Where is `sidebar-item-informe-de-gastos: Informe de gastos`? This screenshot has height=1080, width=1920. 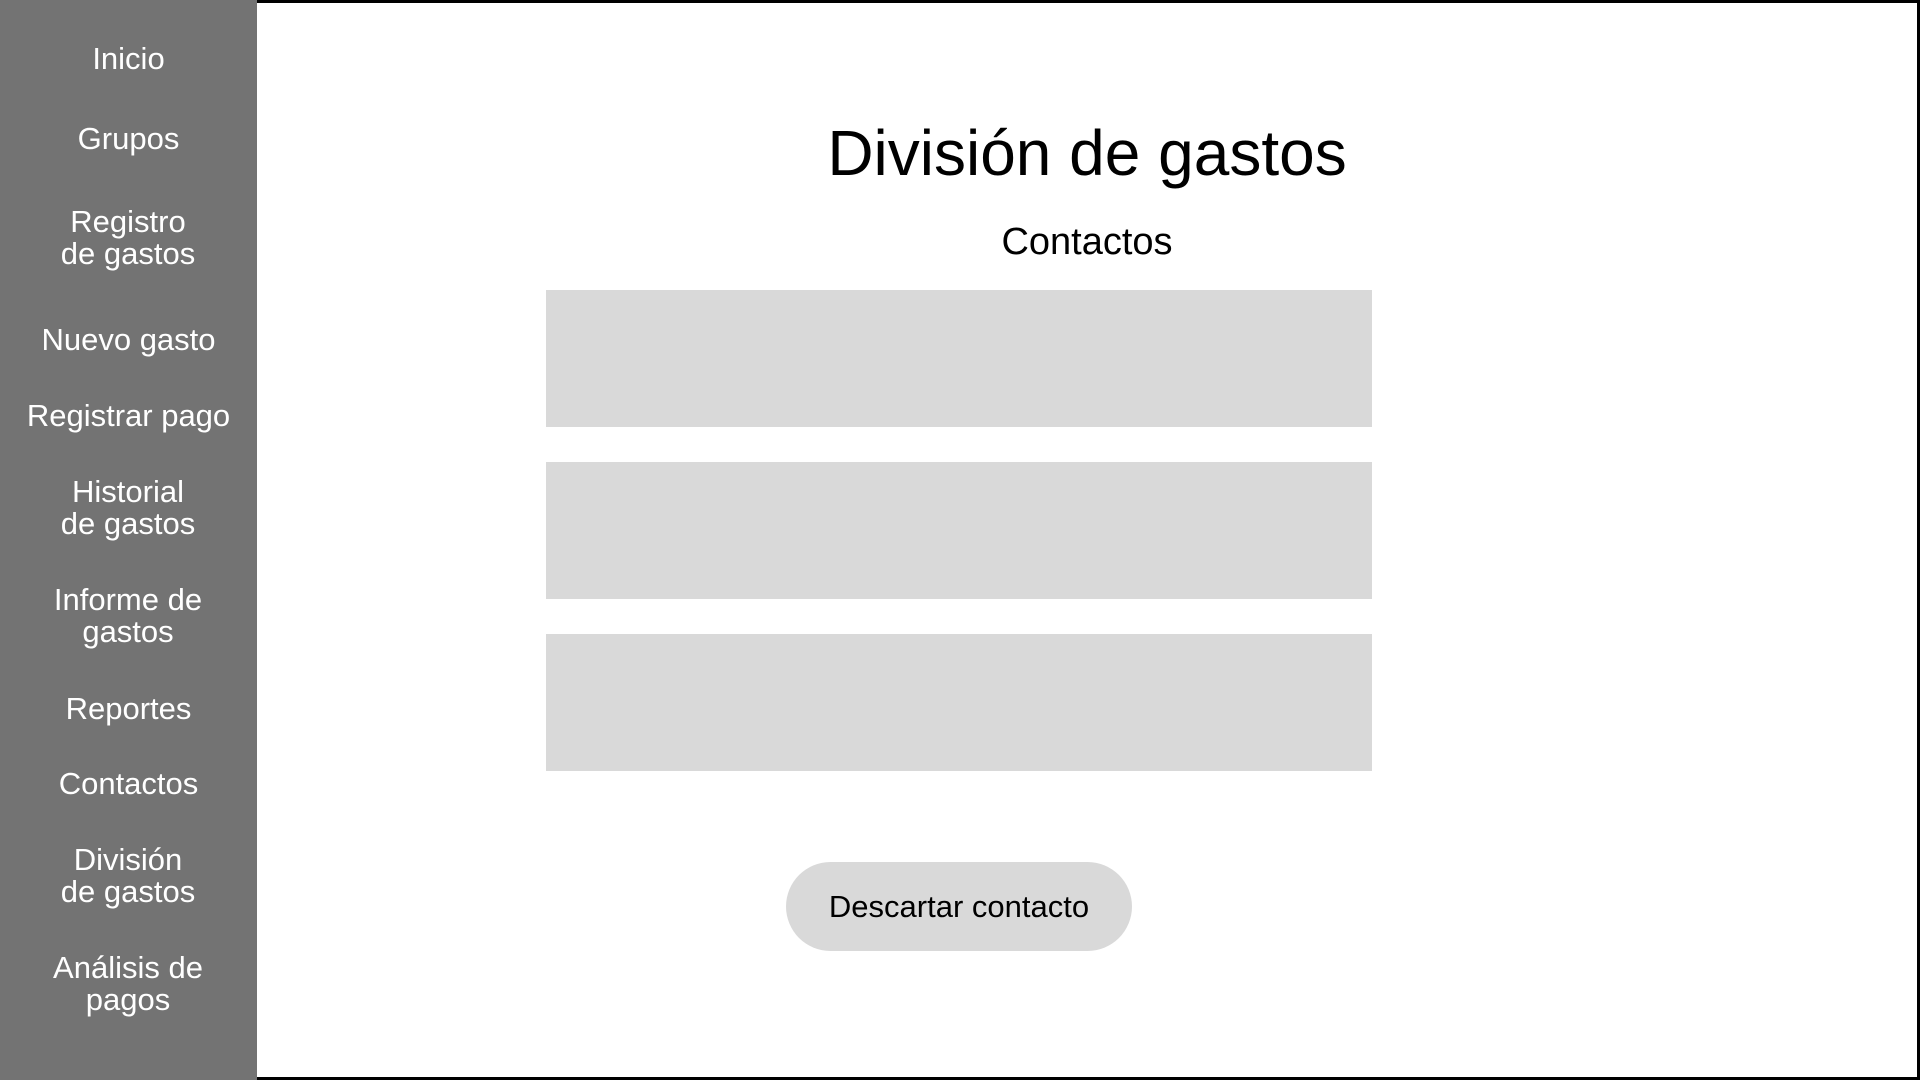 sidebar-item-informe-de-gastos: Informe de gastos is located at coordinates (128, 616).